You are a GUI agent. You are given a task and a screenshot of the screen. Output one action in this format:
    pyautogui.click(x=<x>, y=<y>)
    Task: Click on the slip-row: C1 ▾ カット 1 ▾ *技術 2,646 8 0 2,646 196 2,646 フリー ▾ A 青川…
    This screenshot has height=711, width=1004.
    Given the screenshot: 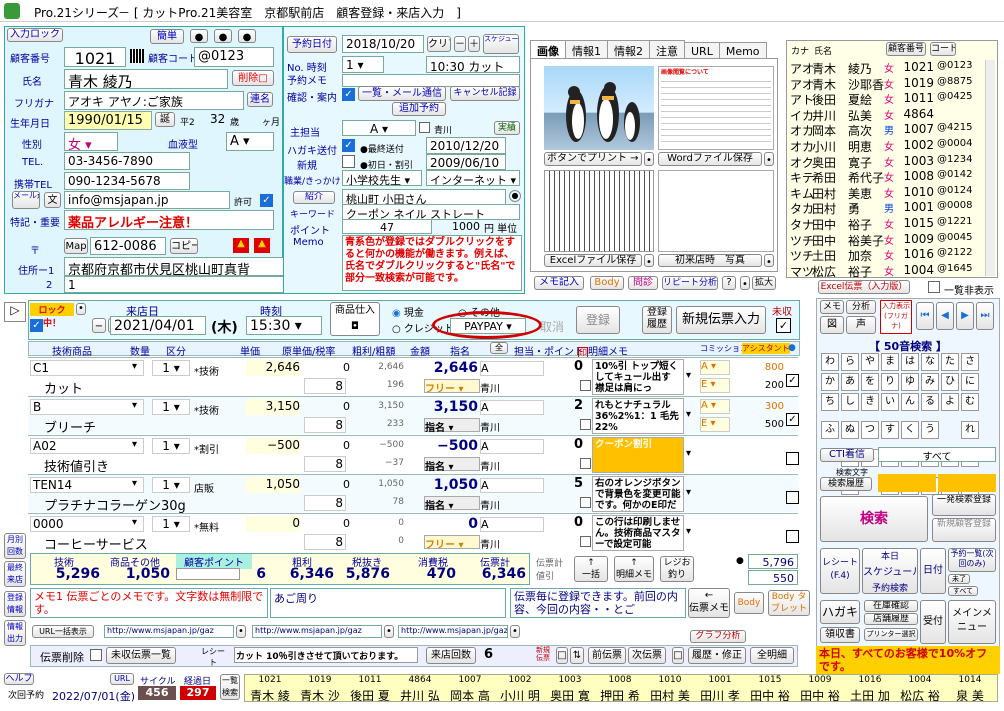 What is the action you would take?
    pyautogui.click(x=413, y=377)
    